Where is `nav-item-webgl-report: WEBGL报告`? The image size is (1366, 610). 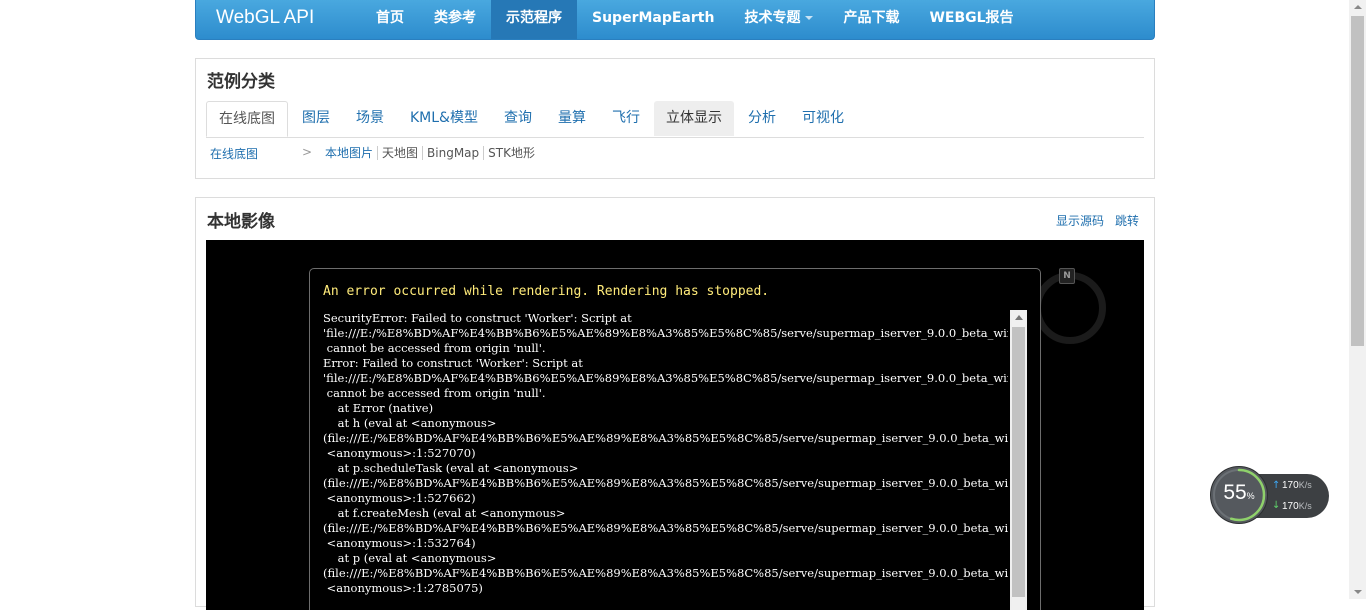 nav-item-webgl-report: WEBGL报告 is located at coordinates (971, 19).